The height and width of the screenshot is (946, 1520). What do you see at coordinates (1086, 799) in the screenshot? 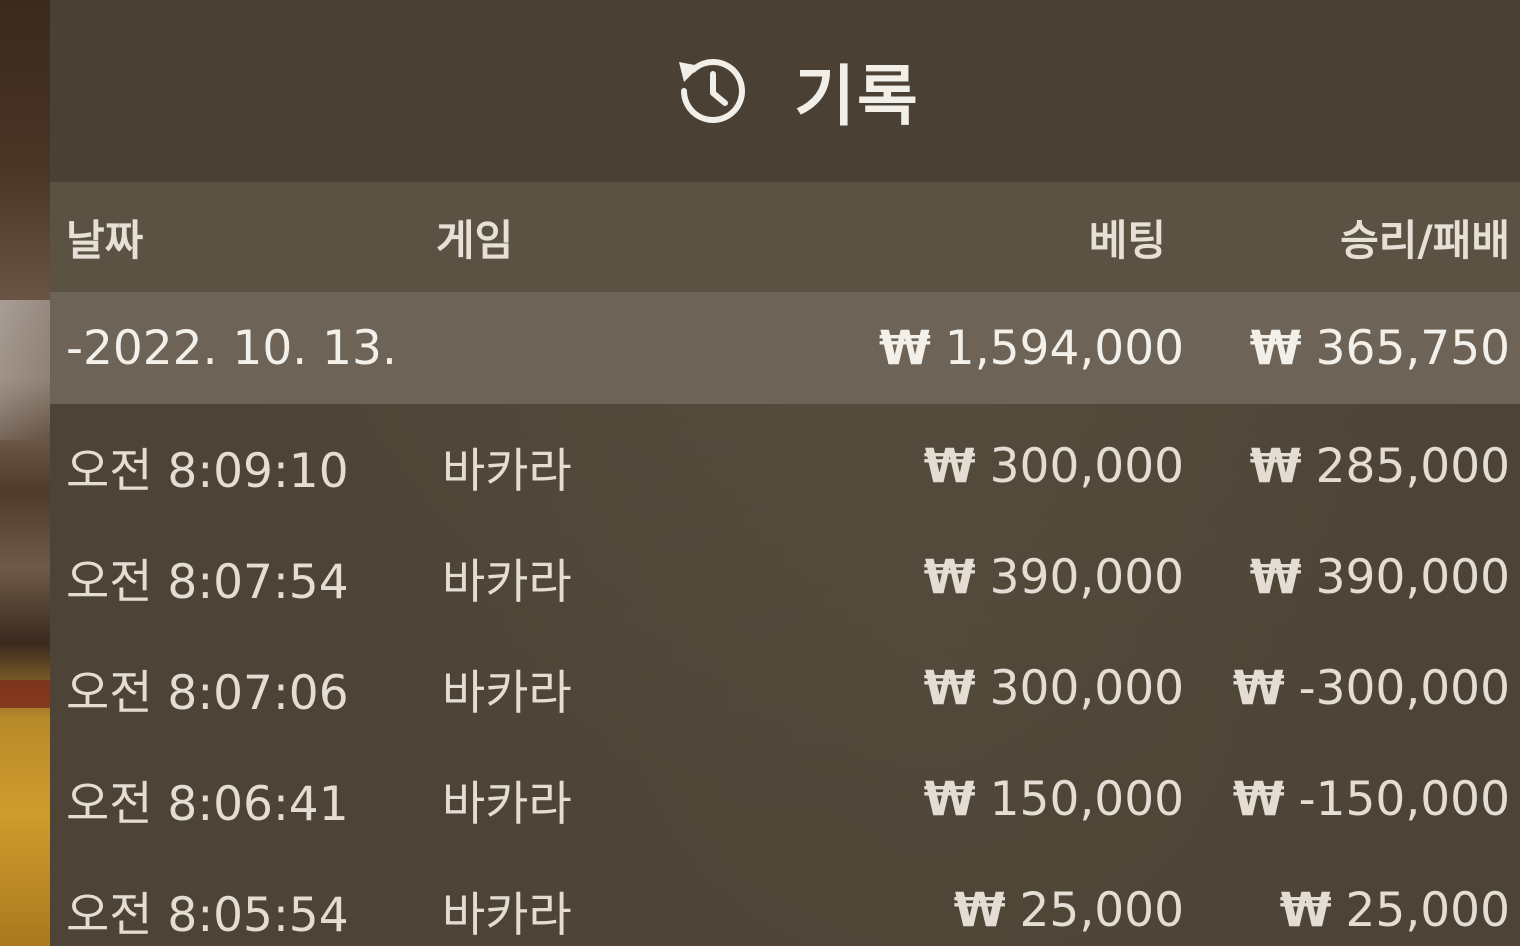
I see `row-bet-amount: 150,000` at bounding box center [1086, 799].